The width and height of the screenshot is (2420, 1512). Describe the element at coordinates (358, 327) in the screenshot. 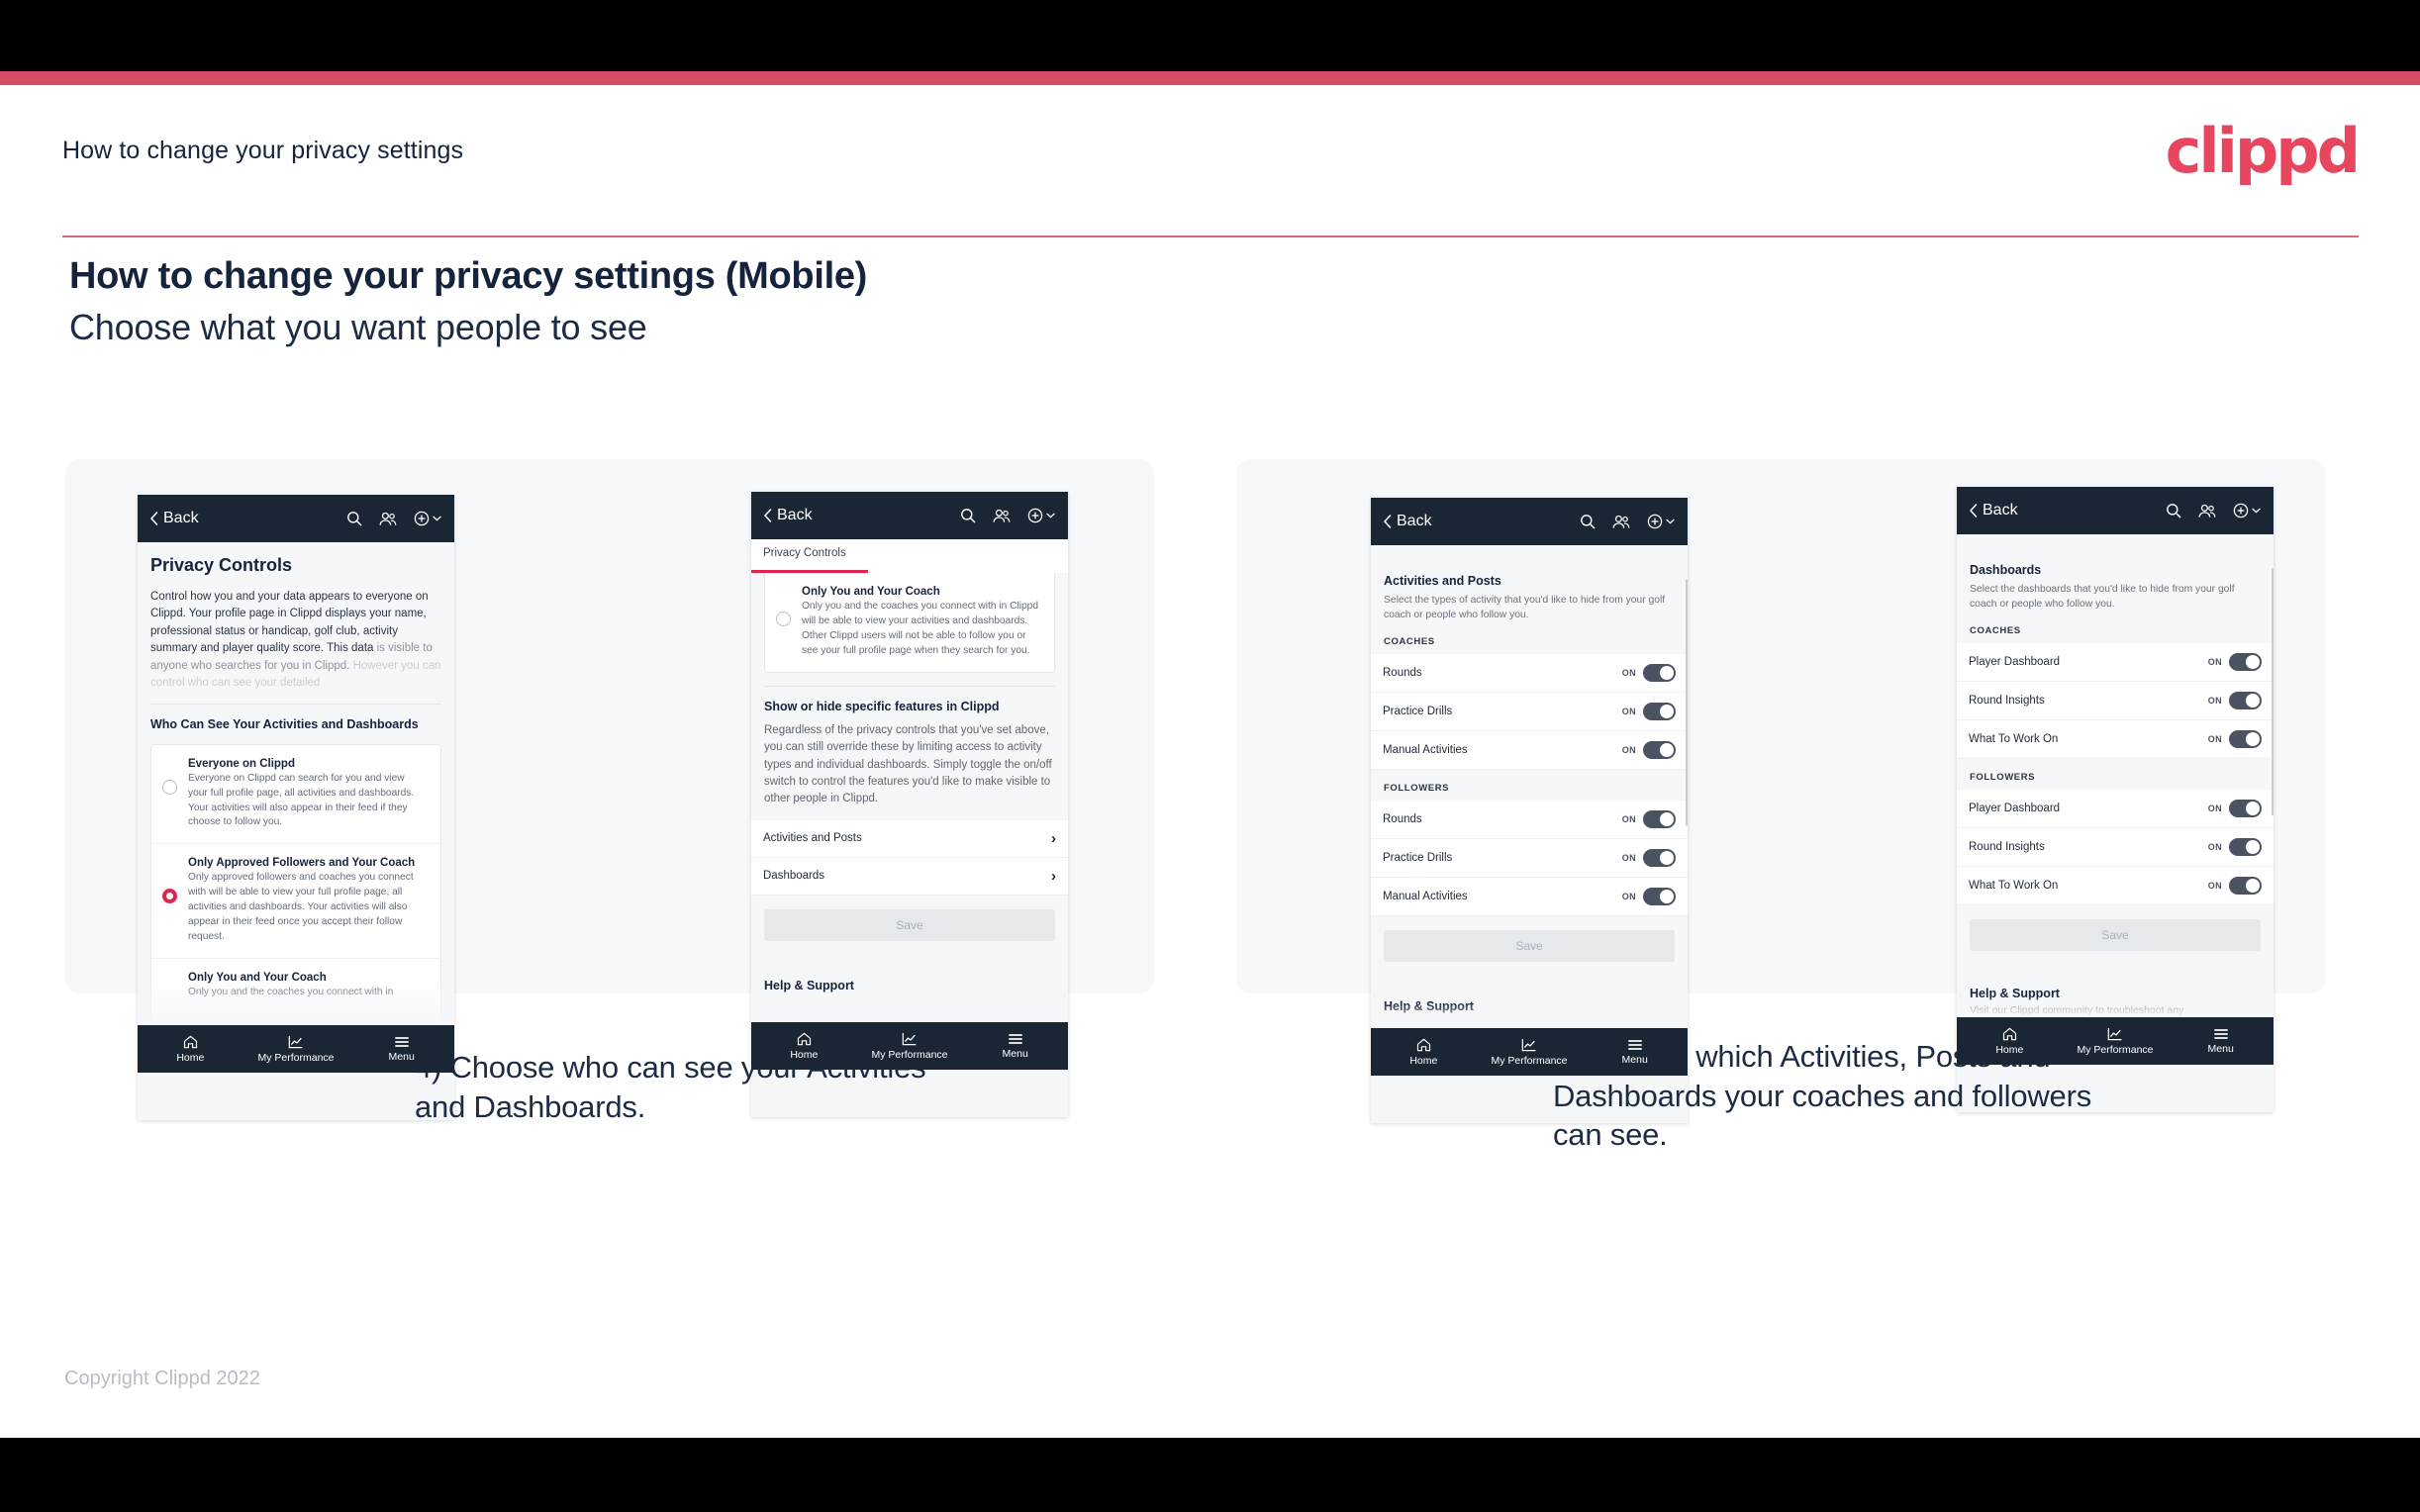

I see `page-subtitle: Choose what you want people to see` at that location.